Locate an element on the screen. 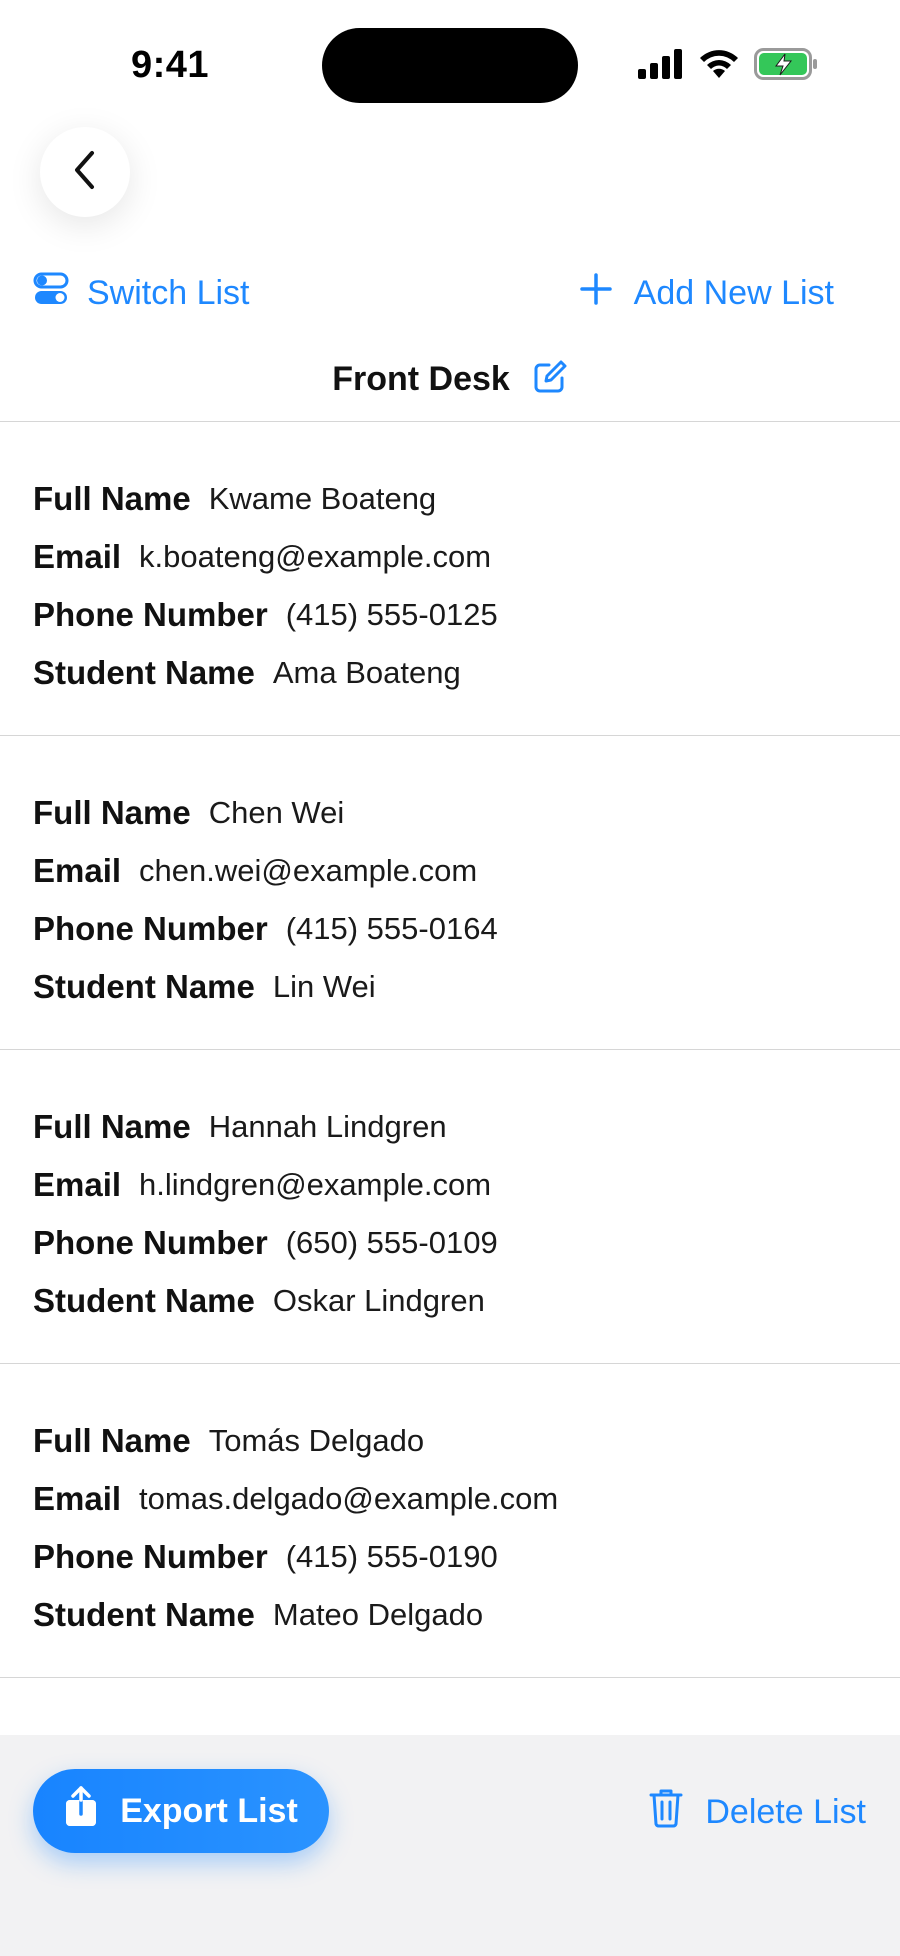  student-name-value: Oskar Lindgren is located at coordinates (378, 1300).